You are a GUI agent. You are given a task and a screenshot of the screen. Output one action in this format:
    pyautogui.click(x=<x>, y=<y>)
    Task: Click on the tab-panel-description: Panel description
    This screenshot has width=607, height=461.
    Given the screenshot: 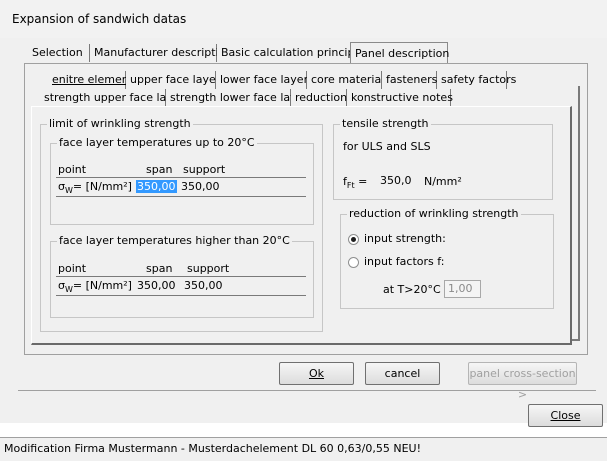 What is the action you would take?
    pyautogui.click(x=399, y=53)
    